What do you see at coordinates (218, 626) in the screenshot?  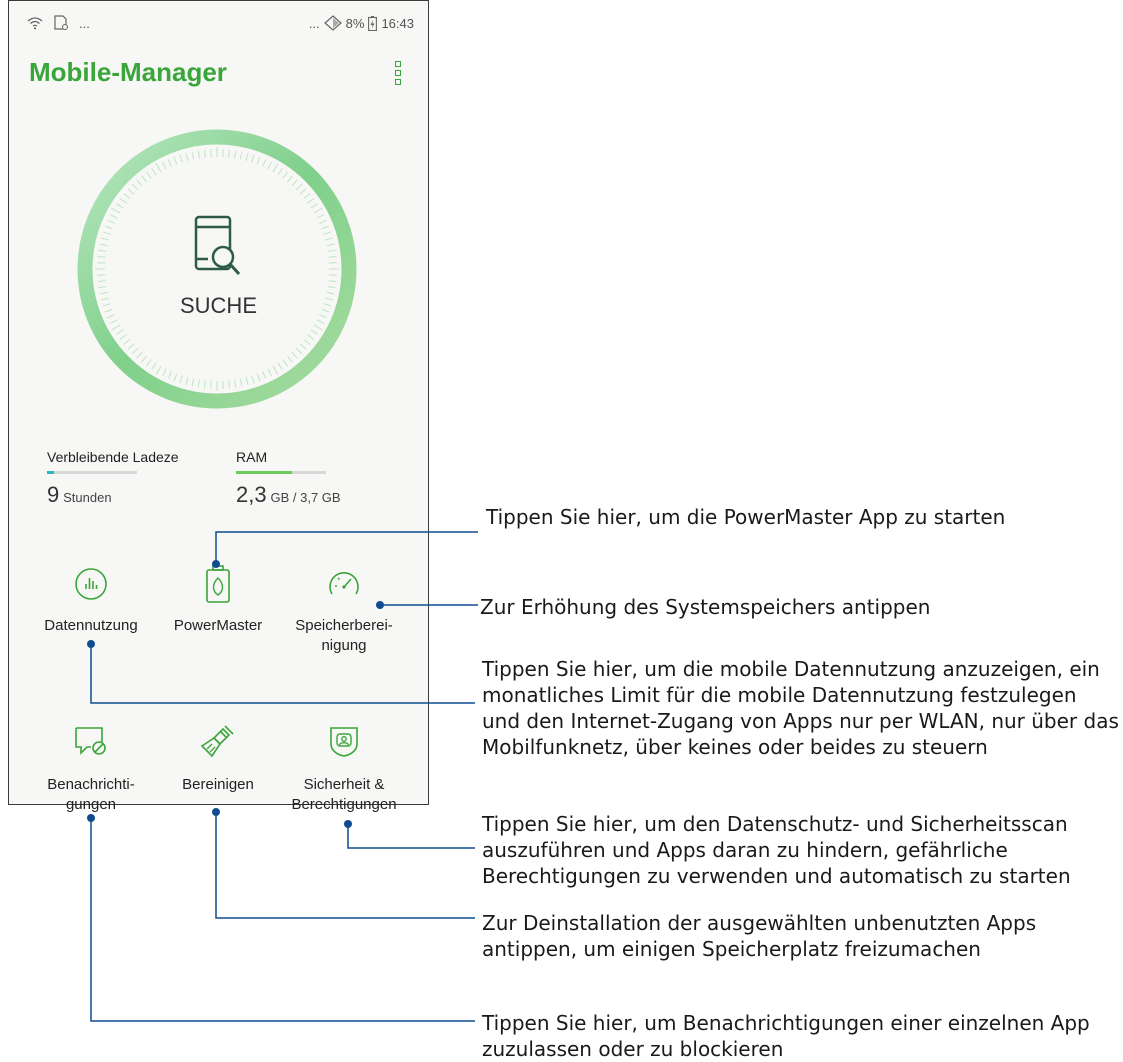 I see `tile-label: PowerMaster` at bounding box center [218, 626].